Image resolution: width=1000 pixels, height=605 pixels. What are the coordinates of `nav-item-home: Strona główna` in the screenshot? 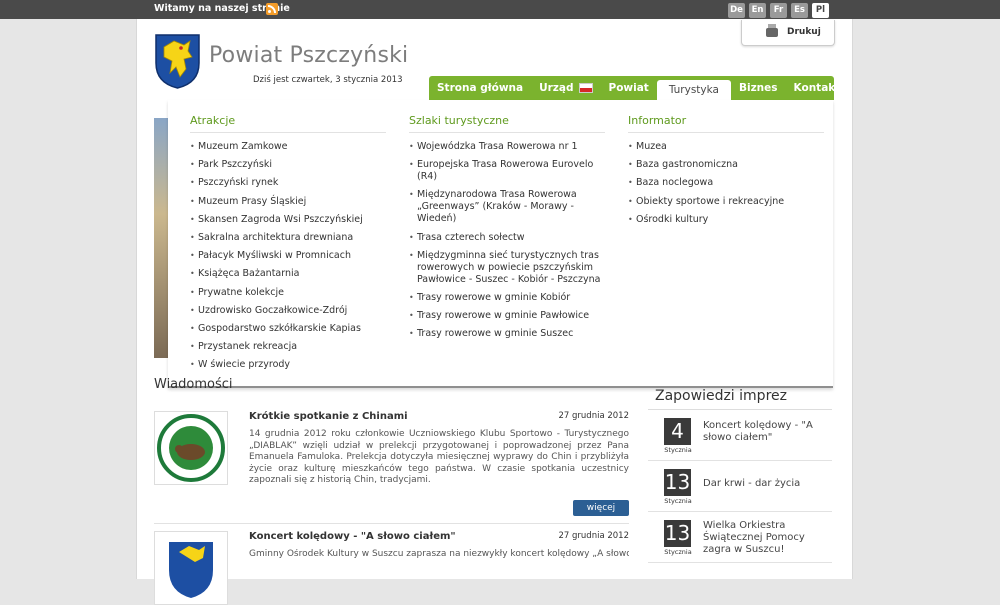 It's located at (480, 88).